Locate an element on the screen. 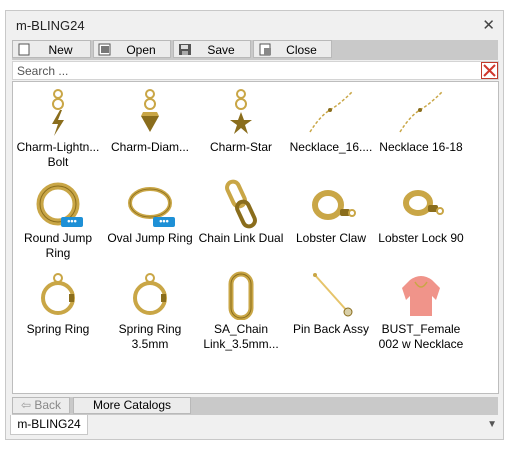 Image resolution: width=512 pixels, height=450 pixels. catalog-item: Lobster Lock 90 is located at coordinates (421, 224).